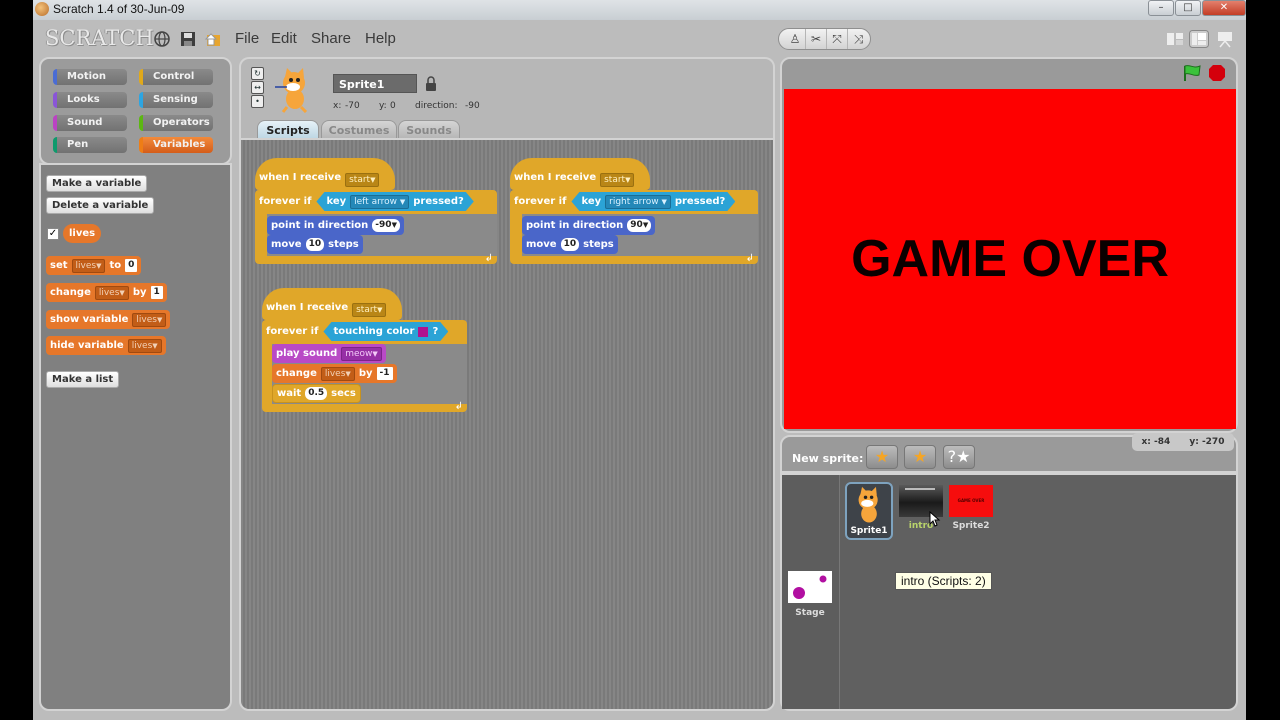  Describe the element at coordinates (816, 39) in the screenshot. I see `delete-scissors-icon: ✂` at that location.